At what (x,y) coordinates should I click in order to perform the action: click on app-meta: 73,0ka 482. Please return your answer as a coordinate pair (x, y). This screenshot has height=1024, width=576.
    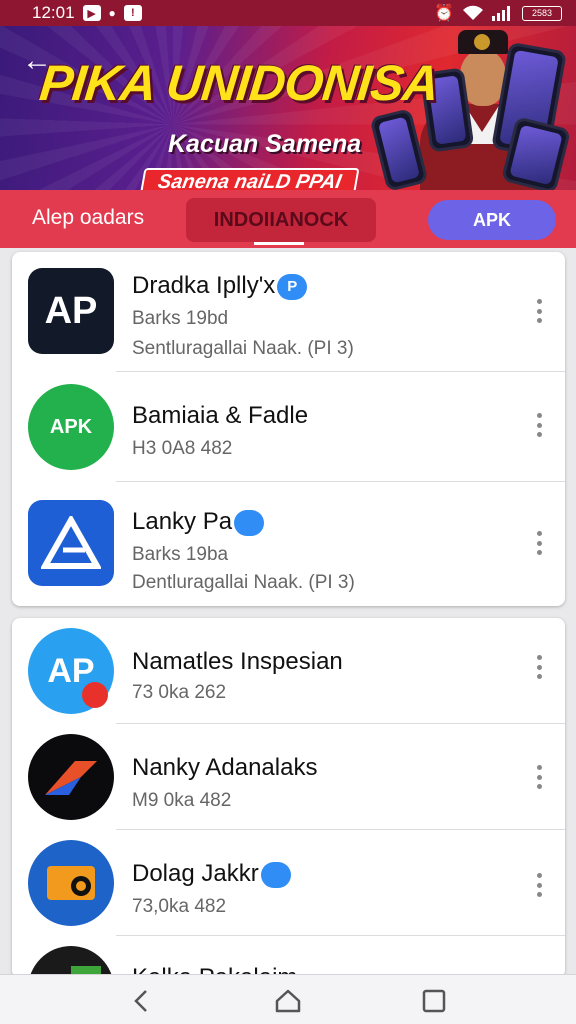
    Looking at the image, I should click on (179, 906).